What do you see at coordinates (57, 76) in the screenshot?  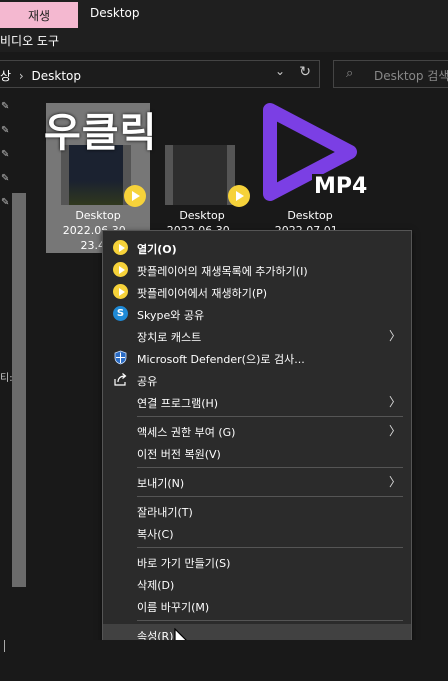 I see `breadcrumb-current: Desktop` at bounding box center [57, 76].